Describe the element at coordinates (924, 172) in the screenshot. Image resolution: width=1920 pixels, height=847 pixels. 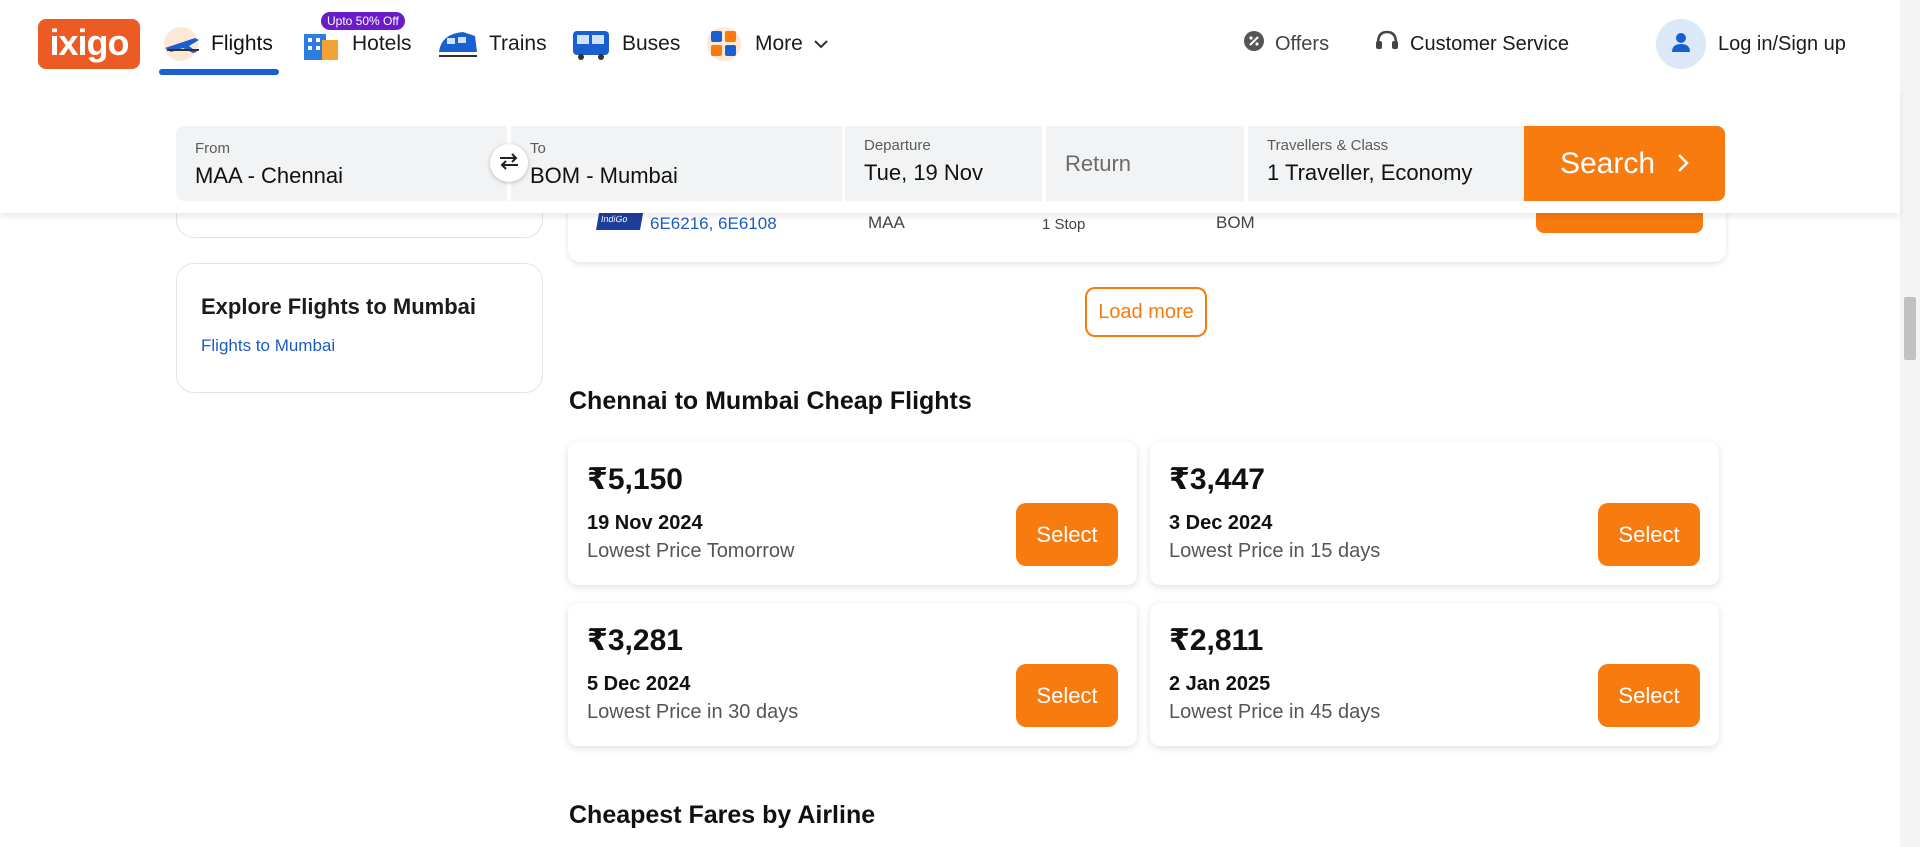
I see `departure-value: Tue, 19 Nov` at that location.